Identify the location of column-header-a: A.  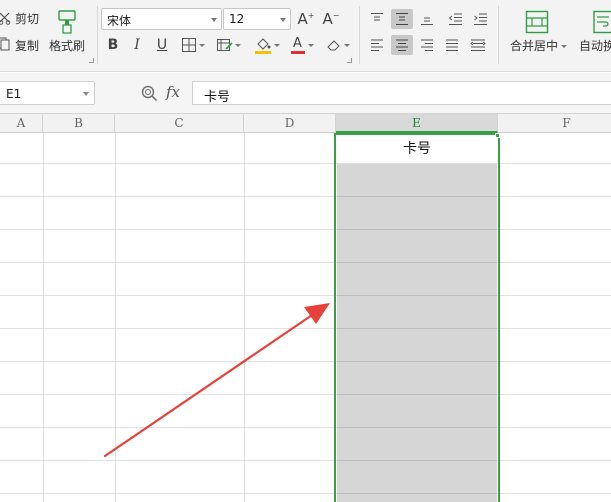
(21, 123).